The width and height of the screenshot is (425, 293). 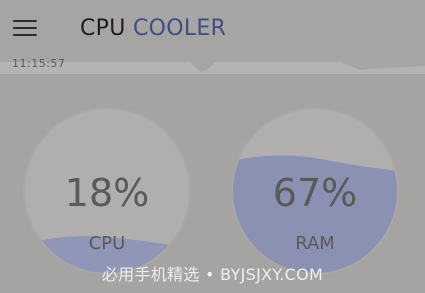 I want to click on title-cooler: COOLER, so click(x=179, y=28).